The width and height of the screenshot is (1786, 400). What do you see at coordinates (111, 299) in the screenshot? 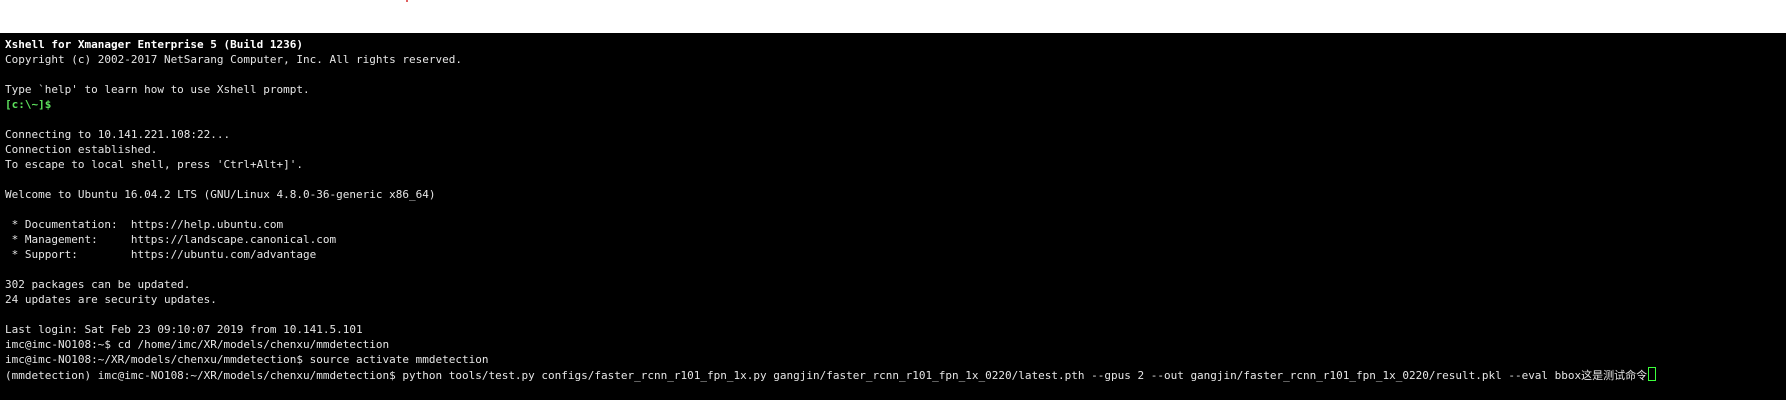
I see `terminal-security: 24 updates are security updates.` at bounding box center [111, 299].